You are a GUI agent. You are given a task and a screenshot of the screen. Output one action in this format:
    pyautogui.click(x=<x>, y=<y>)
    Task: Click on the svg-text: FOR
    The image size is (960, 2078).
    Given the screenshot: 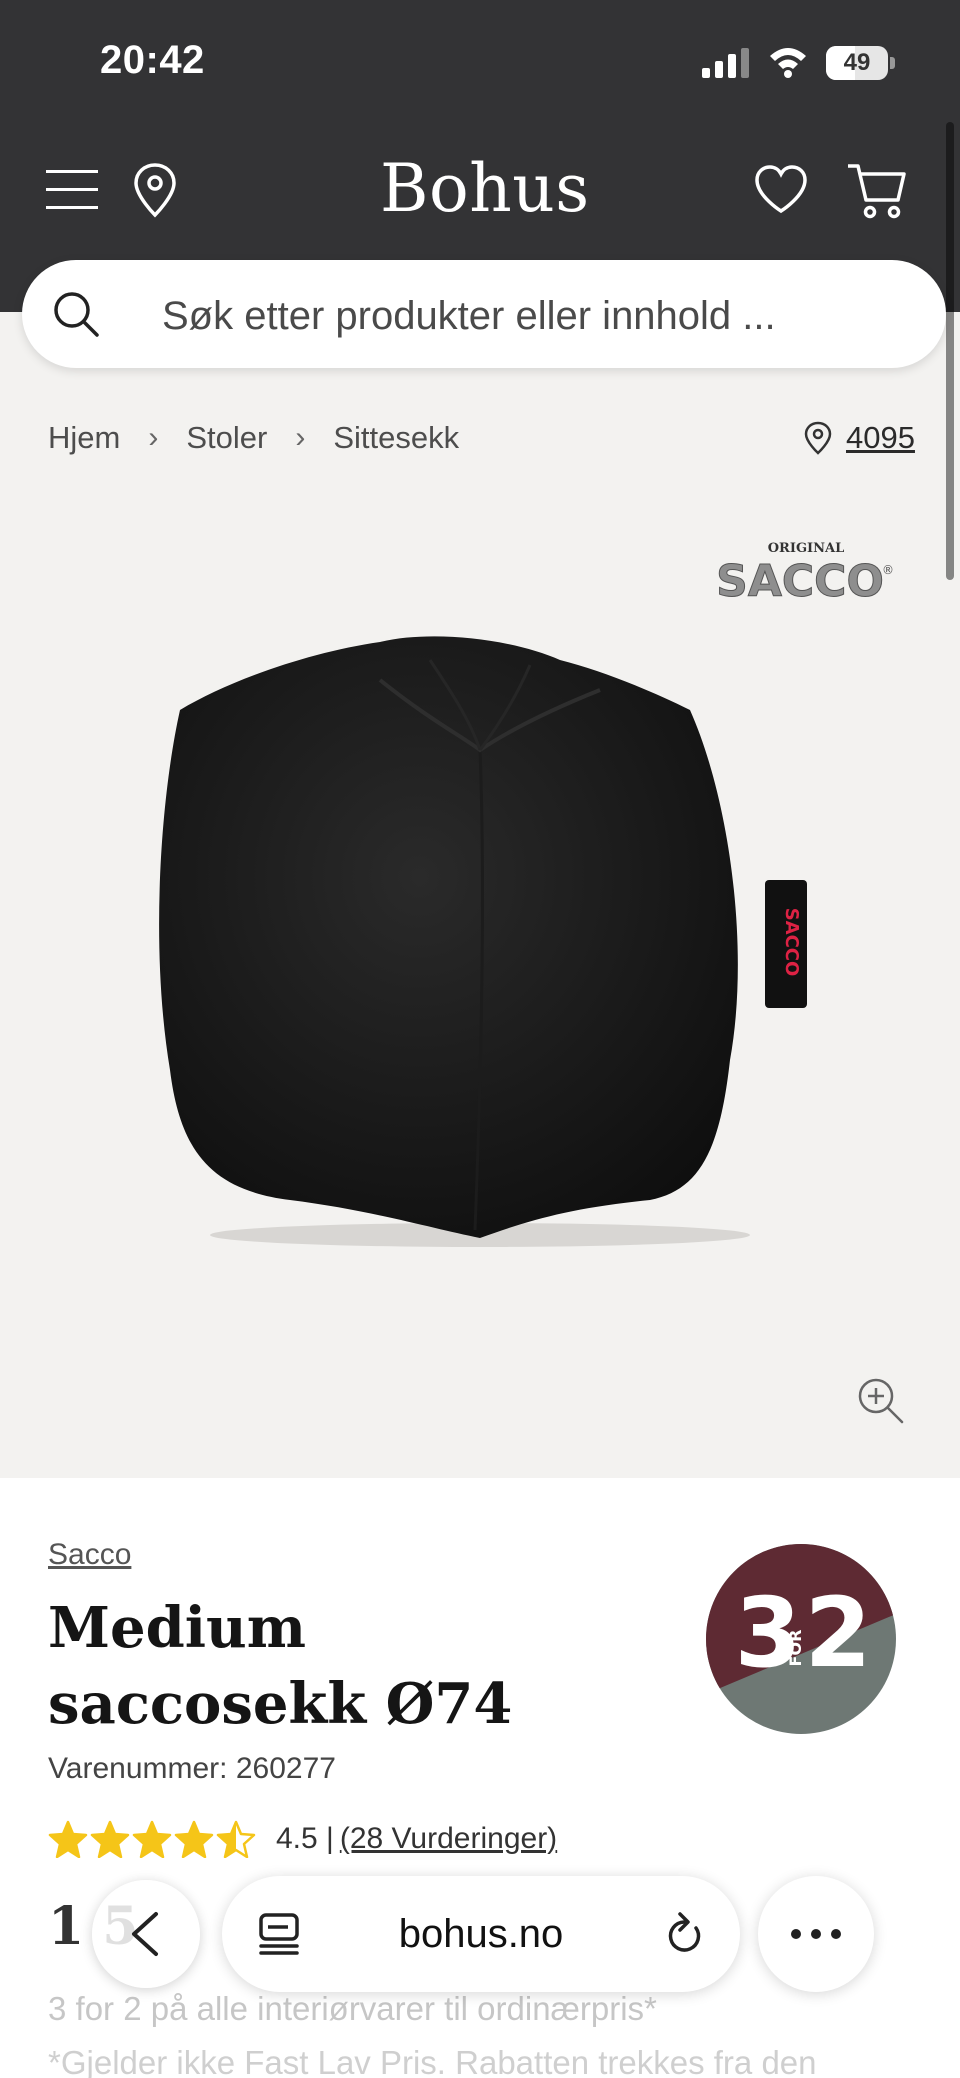 What is the action you would take?
    pyautogui.click(x=795, y=1648)
    